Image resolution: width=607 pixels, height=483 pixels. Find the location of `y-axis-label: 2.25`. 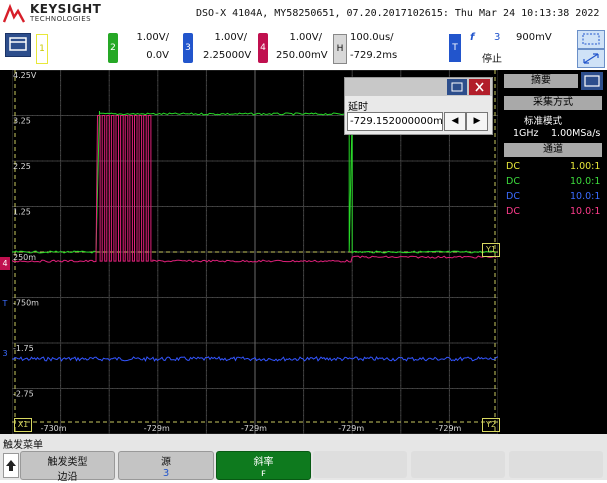

y-axis-label: 2.25 is located at coordinates (22, 166).